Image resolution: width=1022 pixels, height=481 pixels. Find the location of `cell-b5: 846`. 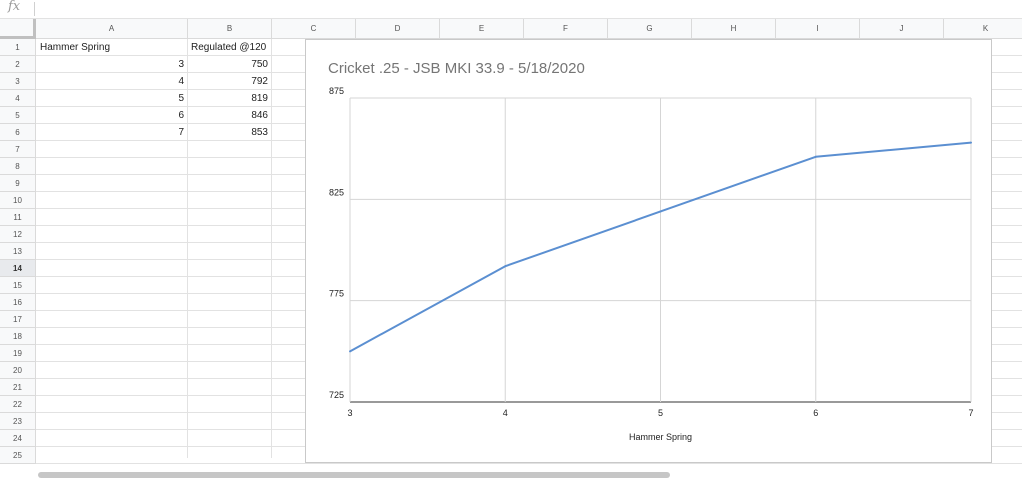

cell-b5: 846 is located at coordinates (228, 115).